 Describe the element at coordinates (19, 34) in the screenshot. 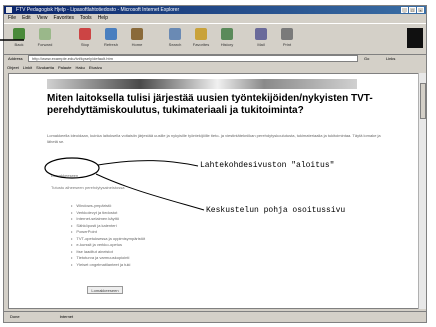

I see `back-arrow-icon` at that location.